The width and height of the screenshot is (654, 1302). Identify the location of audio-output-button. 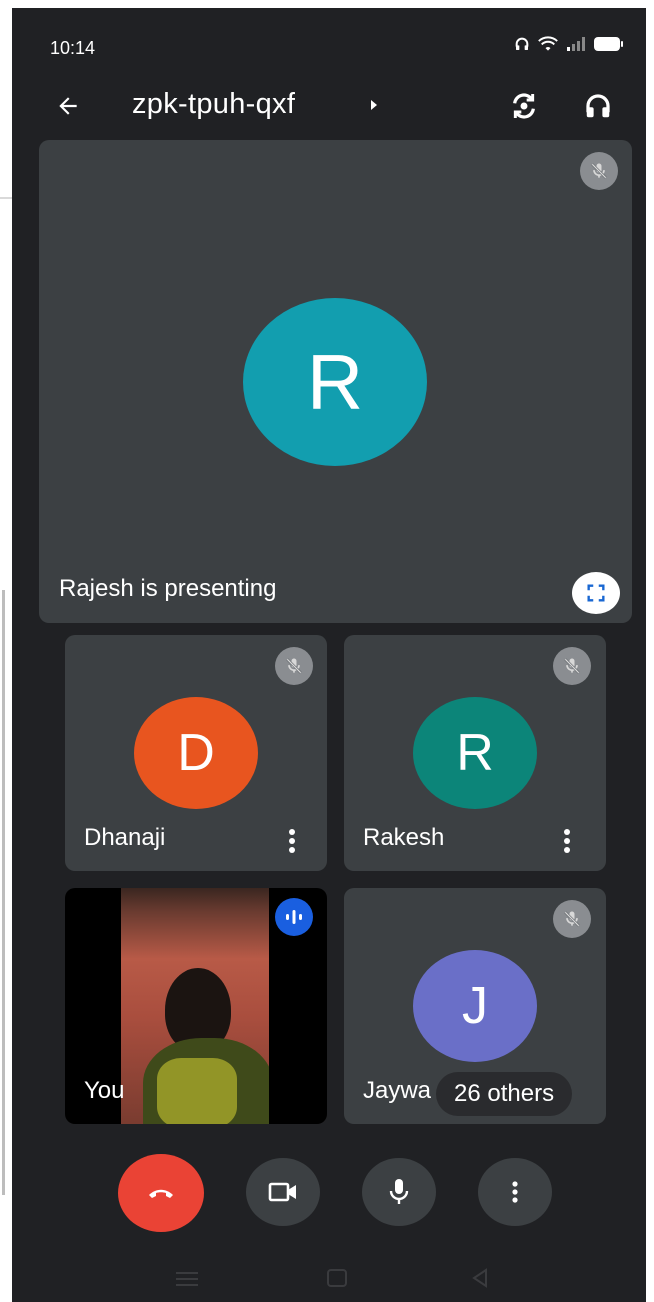
(598, 106).